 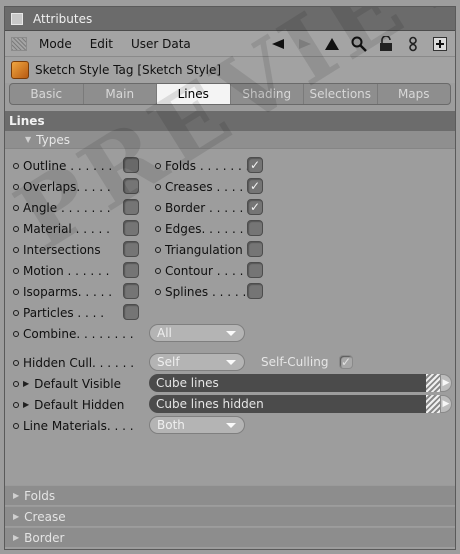 What do you see at coordinates (386, 44) in the screenshot?
I see `lock-icon` at bounding box center [386, 44].